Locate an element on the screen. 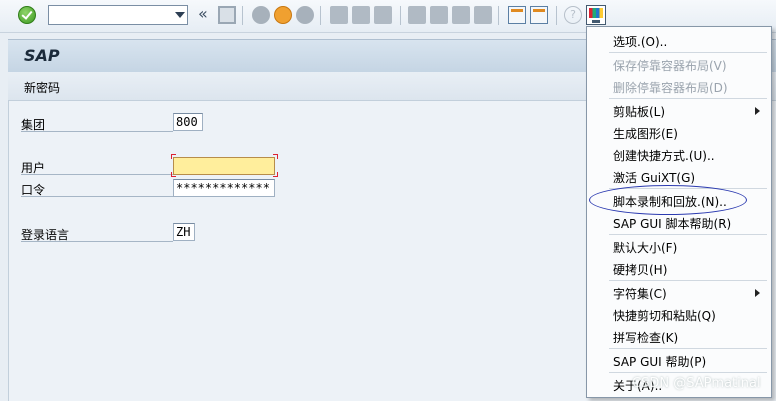 This screenshot has width=776, height=401. menu-item-save-docking-layout: 保存停靠容器布局(V) is located at coordinates (670, 65).